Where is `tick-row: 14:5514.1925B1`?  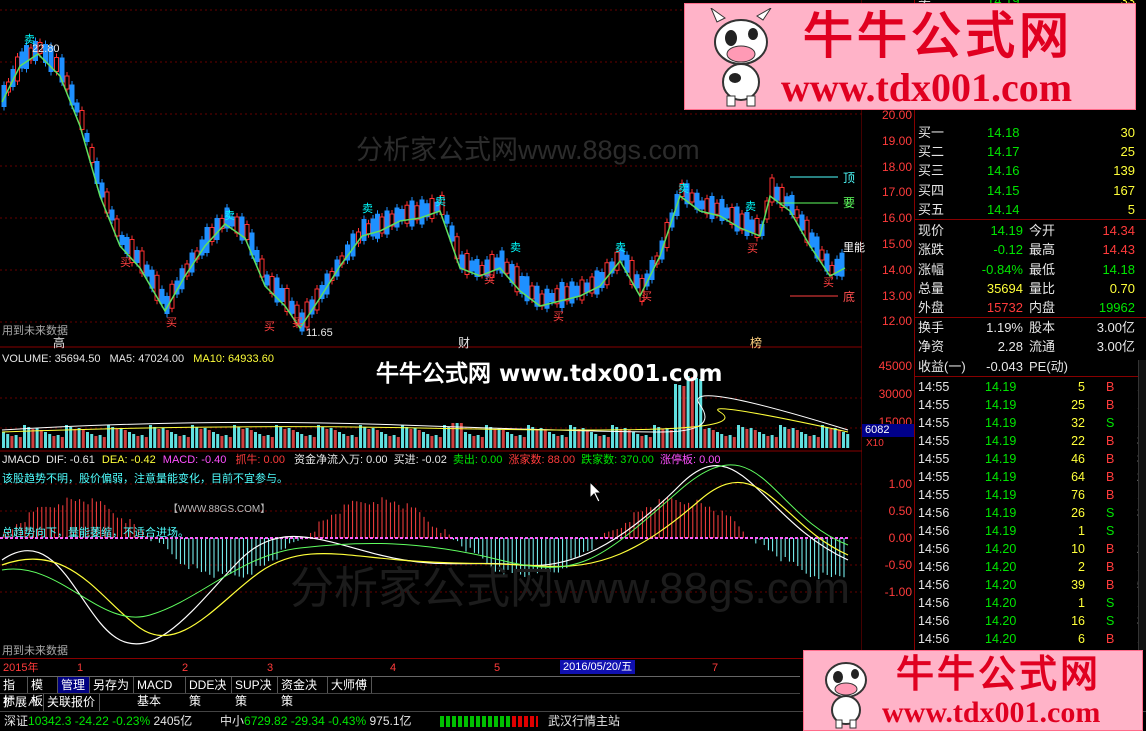
tick-row: 14:5514.1925B1 is located at coordinates (1030, 405).